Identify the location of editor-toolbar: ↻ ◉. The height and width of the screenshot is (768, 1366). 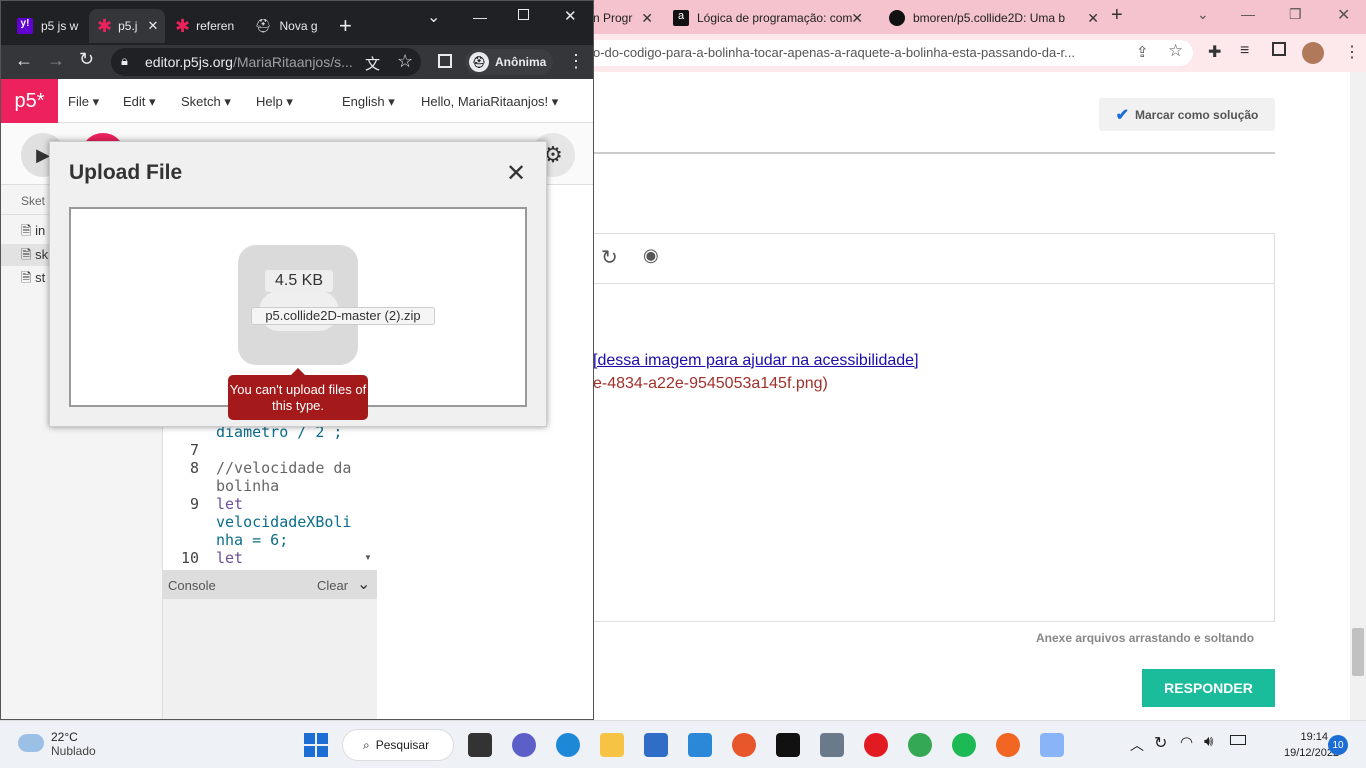
(934, 258).